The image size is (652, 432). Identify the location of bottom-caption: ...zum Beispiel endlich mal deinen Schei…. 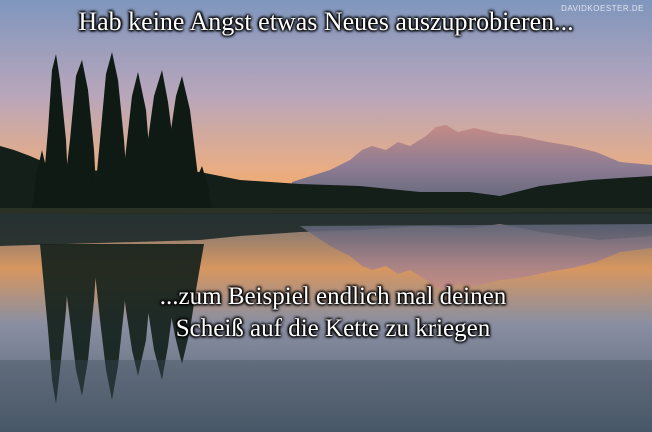
(326, 313).